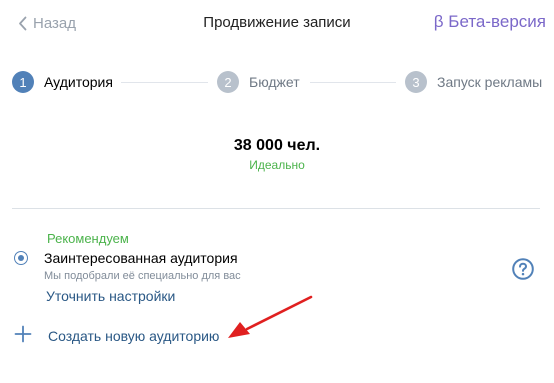  I want to click on radio-selected-dot, so click(21, 258).